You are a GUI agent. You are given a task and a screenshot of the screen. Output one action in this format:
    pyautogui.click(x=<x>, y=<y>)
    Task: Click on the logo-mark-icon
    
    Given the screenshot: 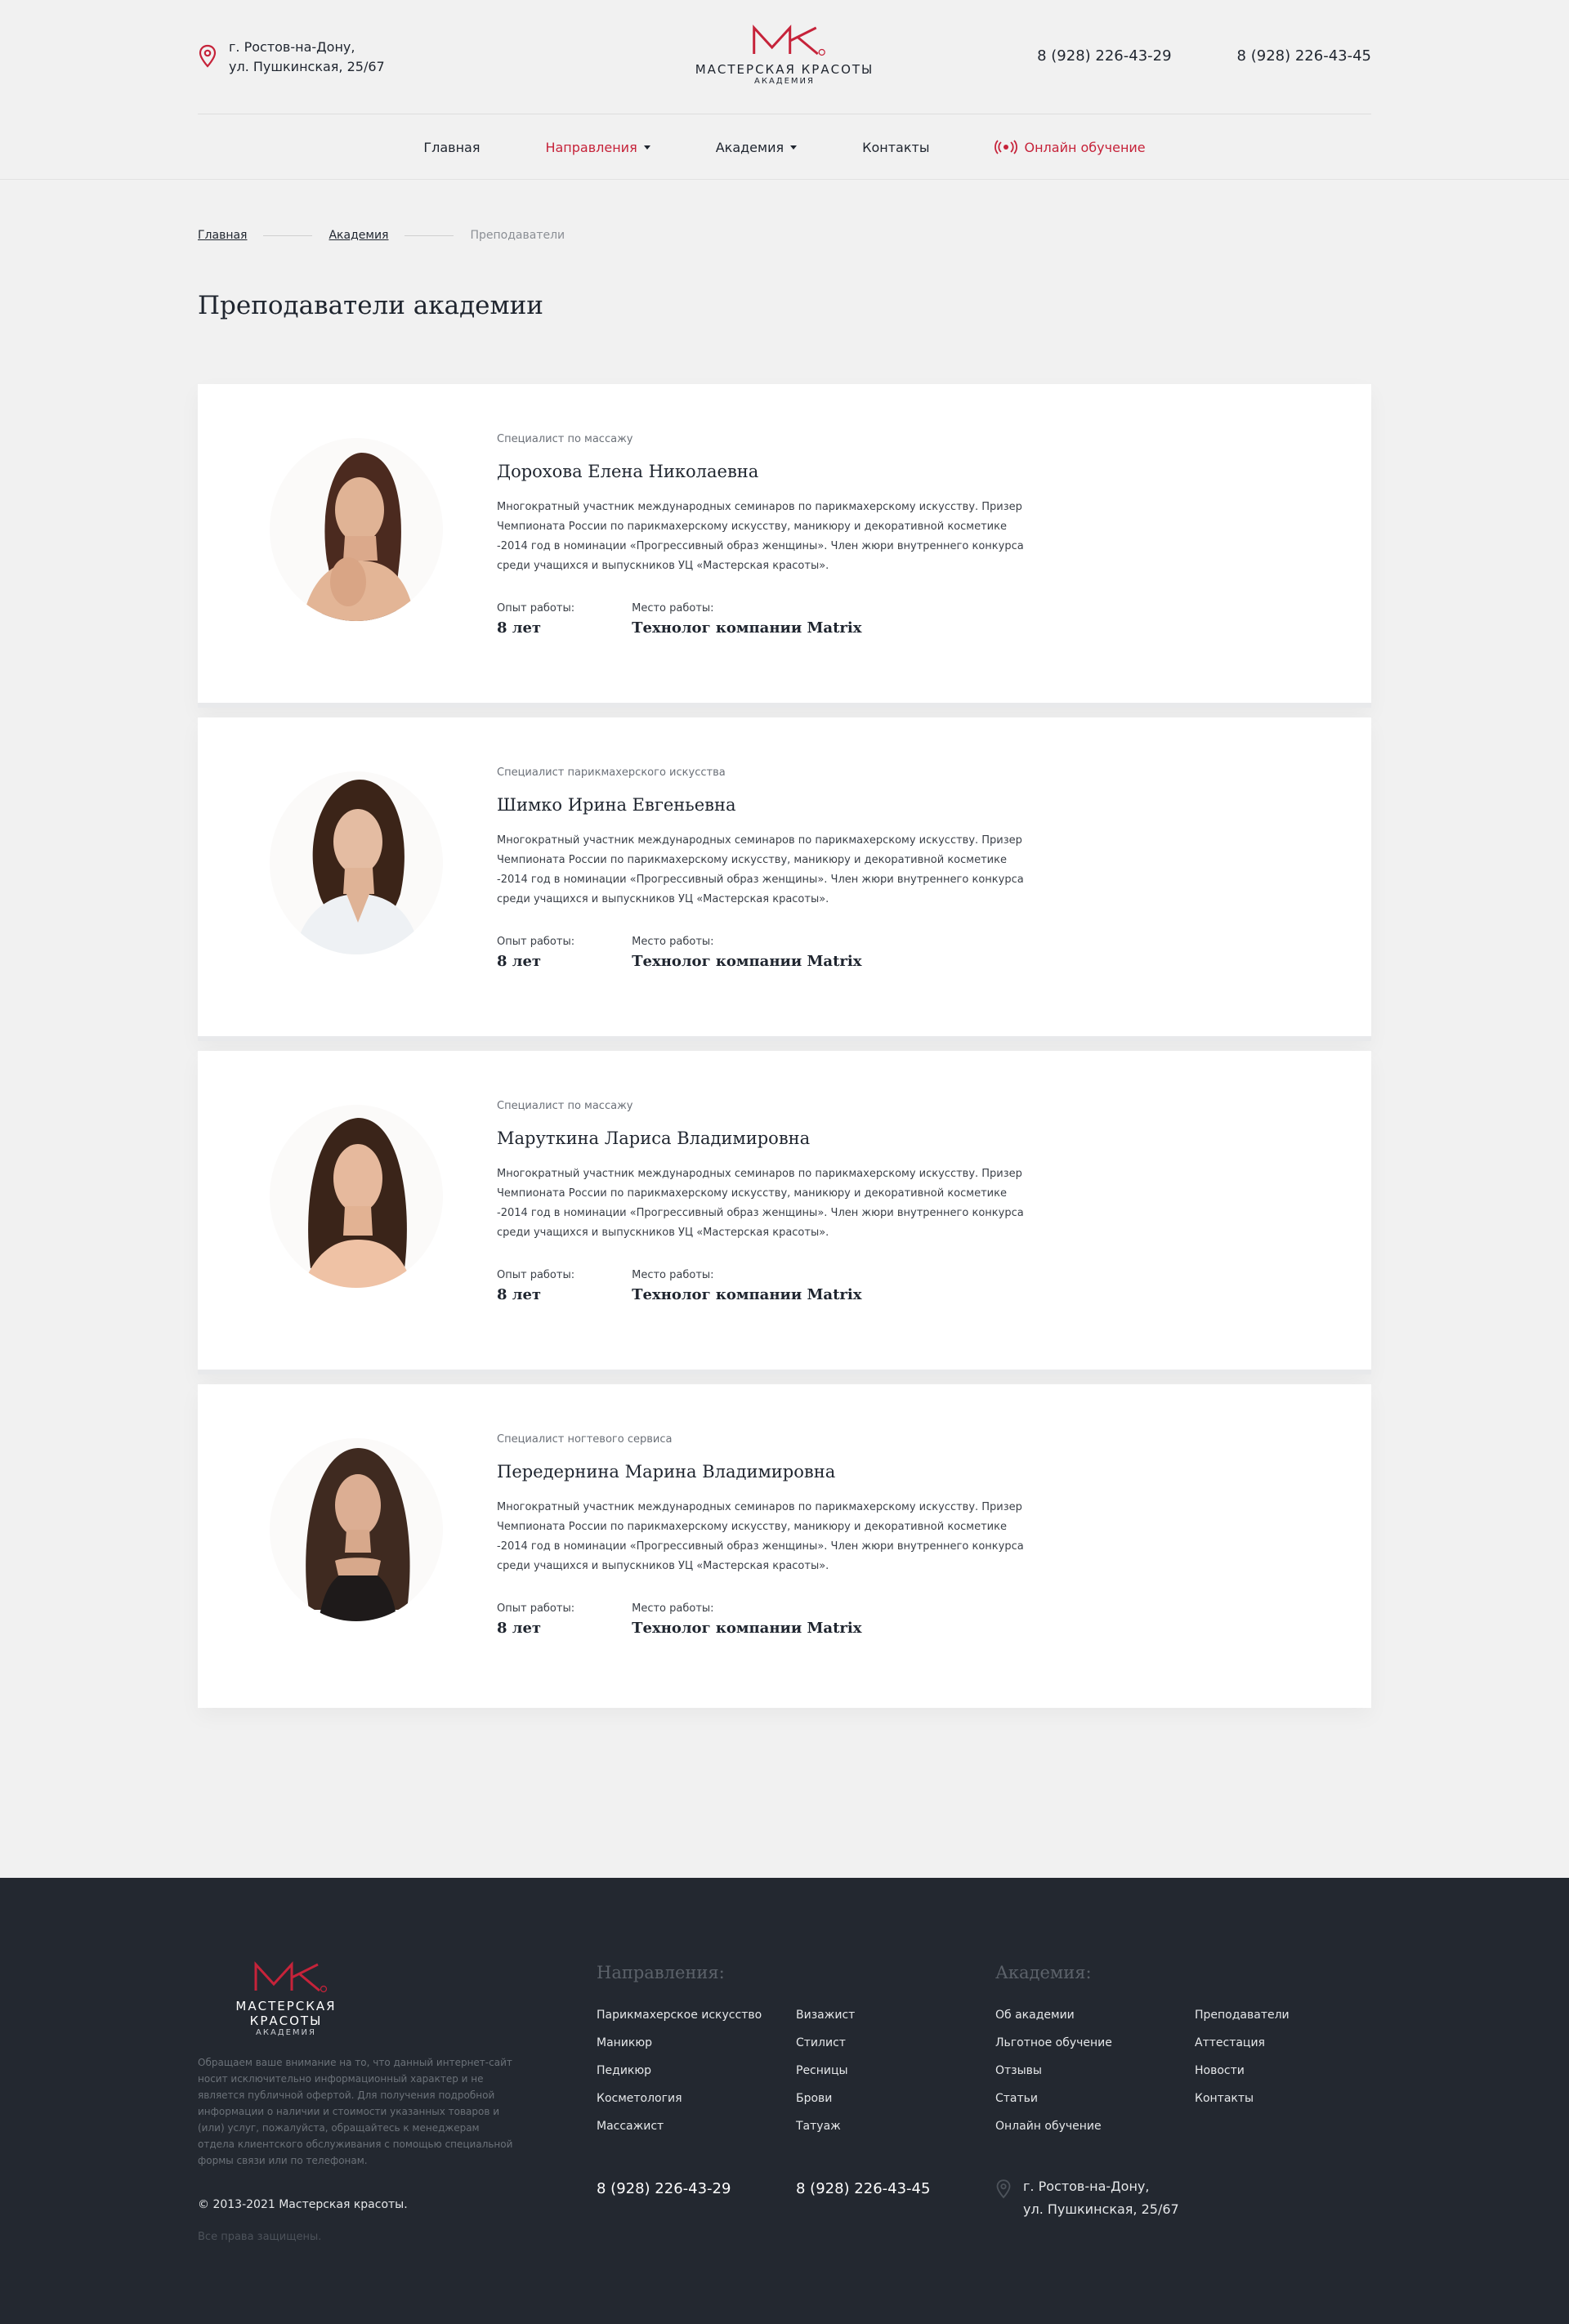 What is the action you would take?
    pyautogui.click(x=789, y=40)
    